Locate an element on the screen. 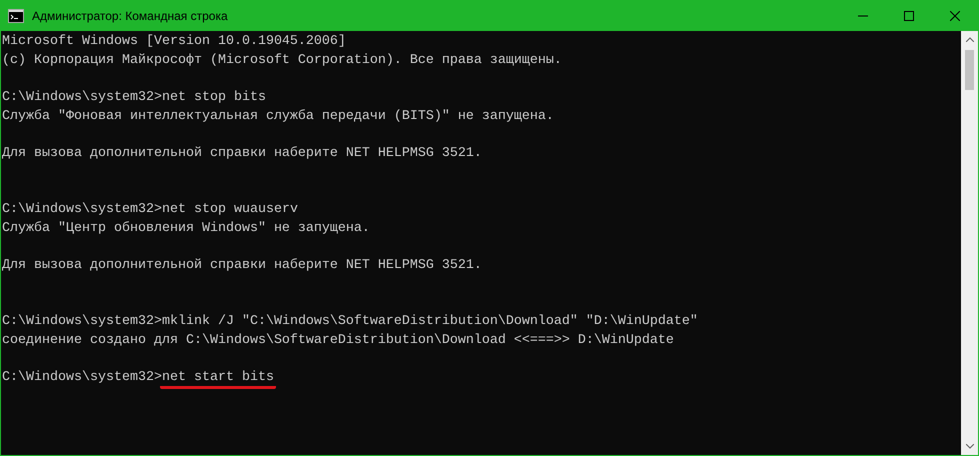 This screenshot has width=979, height=456. scrollbar-thumb is located at coordinates (969, 70).